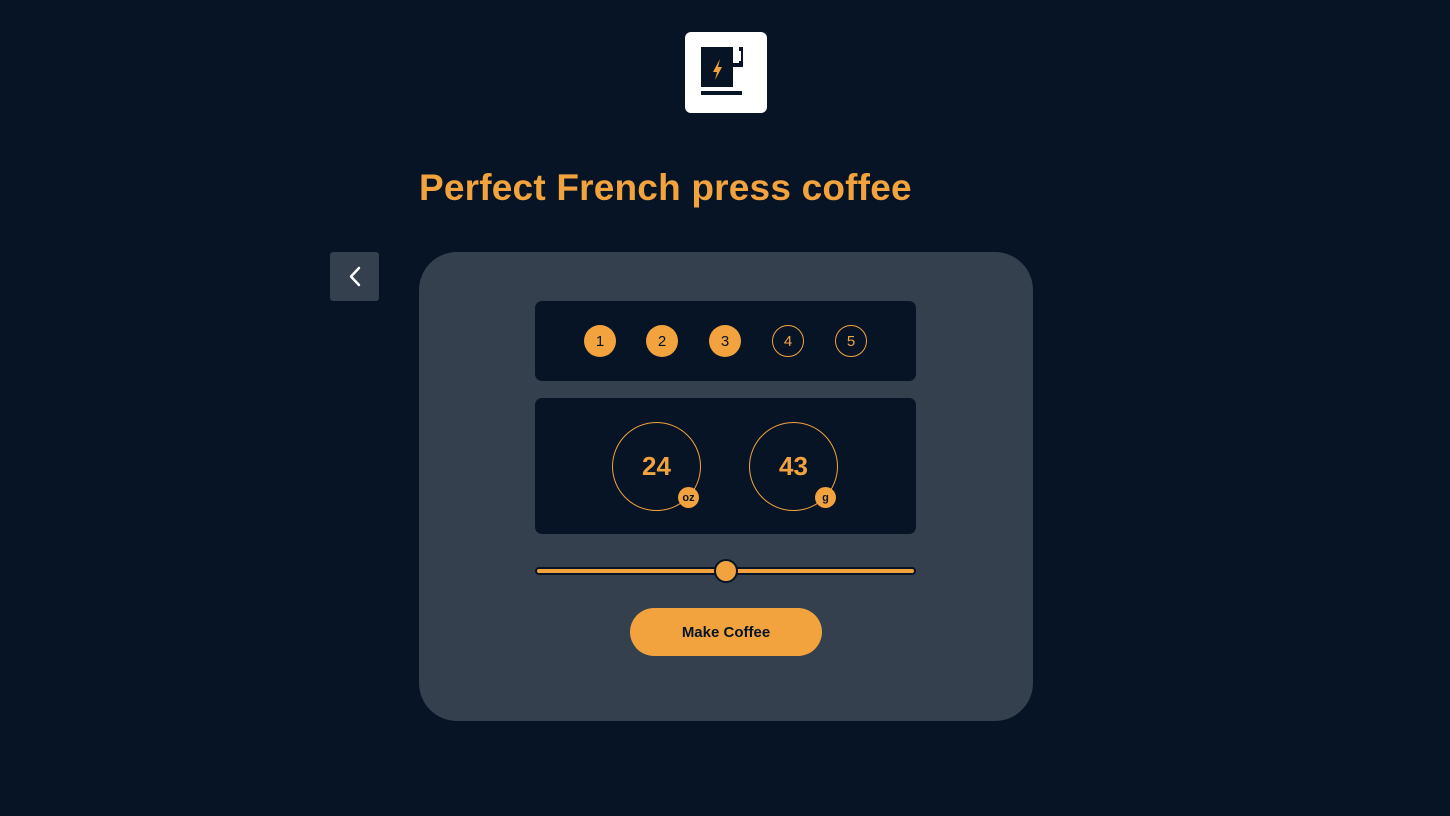  I want to click on coffee-dial: 43 g, so click(793, 466).